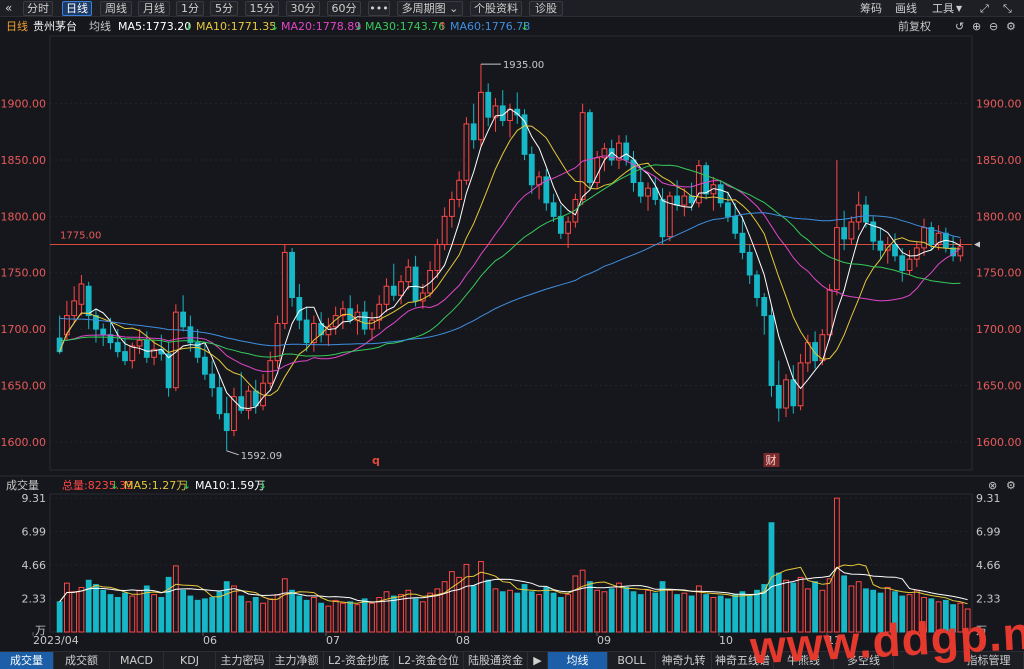 The width and height of the screenshot is (1024, 669). Describe the element at coordinates (429, 660) in the screenshot. I see `tab-l2-position: L2-资金仓位` at that location.